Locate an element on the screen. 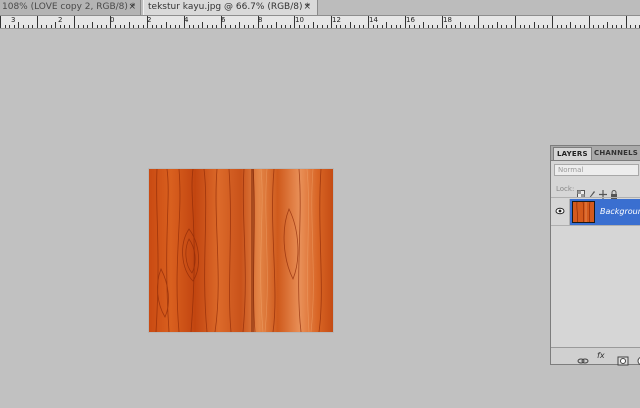  lock-brush-icon is located at coordinates (592, 191).